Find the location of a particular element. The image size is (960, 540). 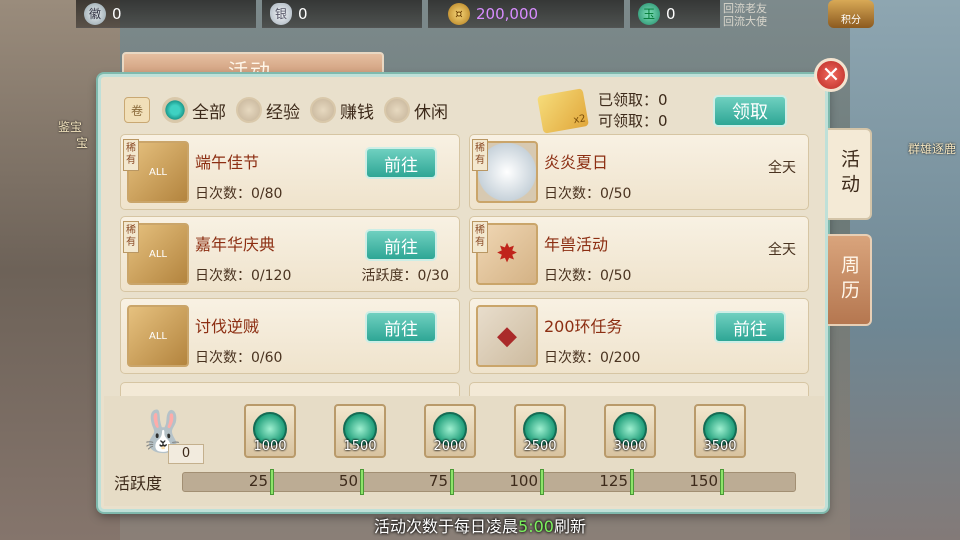

activity-count: 日次数：0/120 is located at coordinates (243, 276).